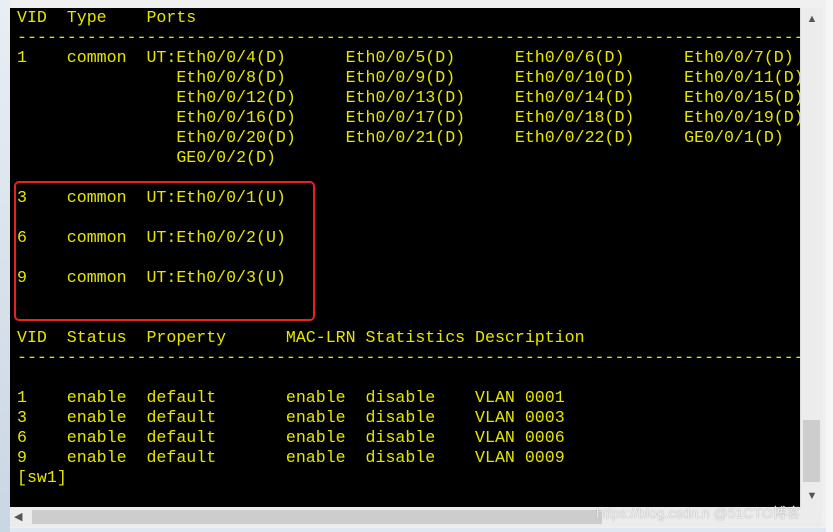 The height and width of the screenshot is (532, 833). What do you see at coordinates (107, 17) in the screenshot?
I see `terminal-line: VID Type Ports` at bounding box center [107, 17].